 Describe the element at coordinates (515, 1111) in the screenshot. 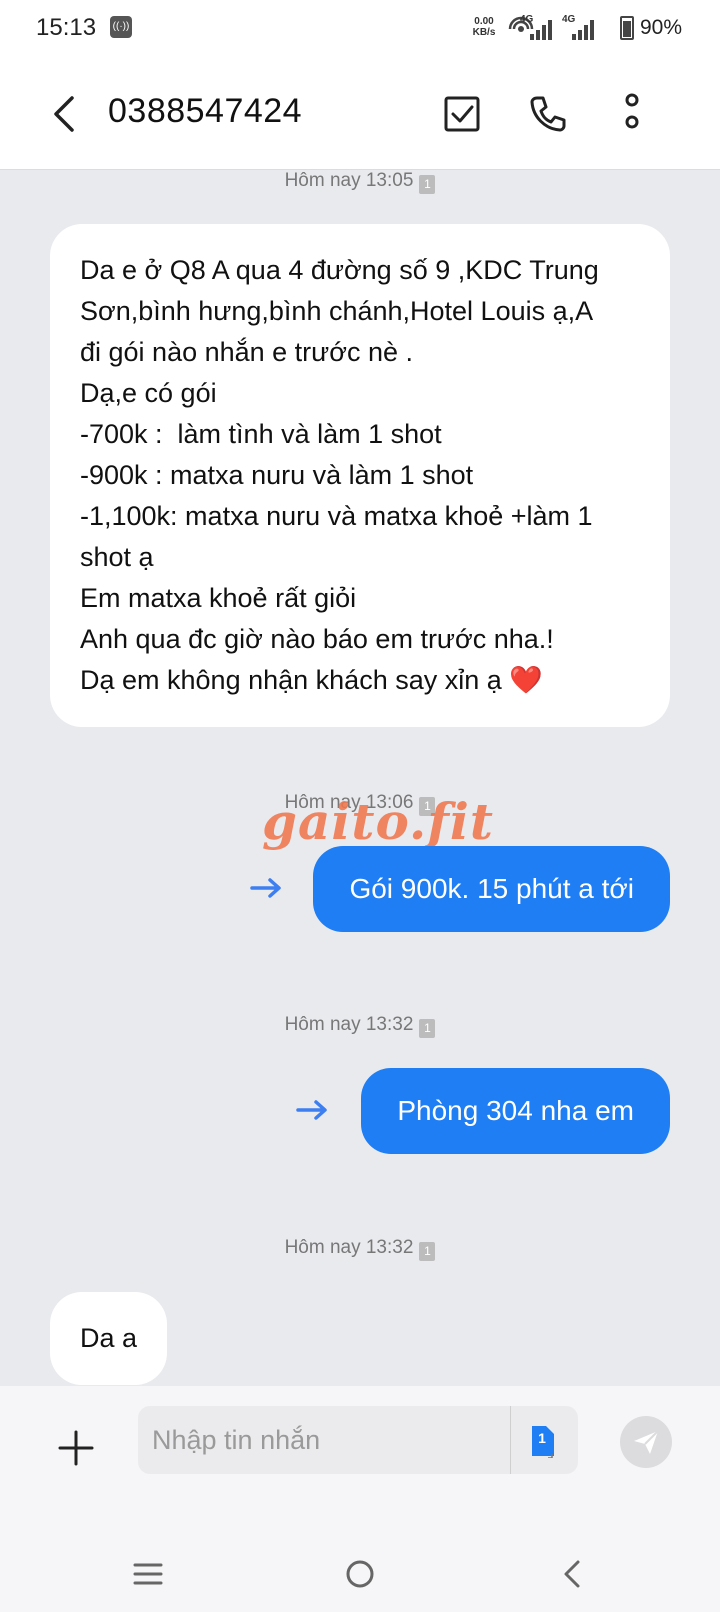

I see `outgoing-message-bubble: Phòng 304 nha em` at that location.